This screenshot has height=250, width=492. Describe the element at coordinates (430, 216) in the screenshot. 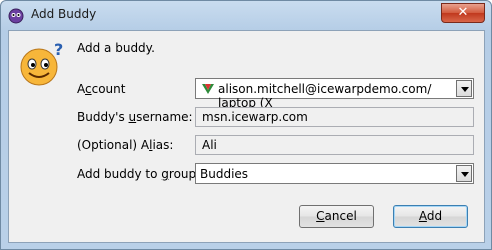

I see `add-button: Add` at that location.